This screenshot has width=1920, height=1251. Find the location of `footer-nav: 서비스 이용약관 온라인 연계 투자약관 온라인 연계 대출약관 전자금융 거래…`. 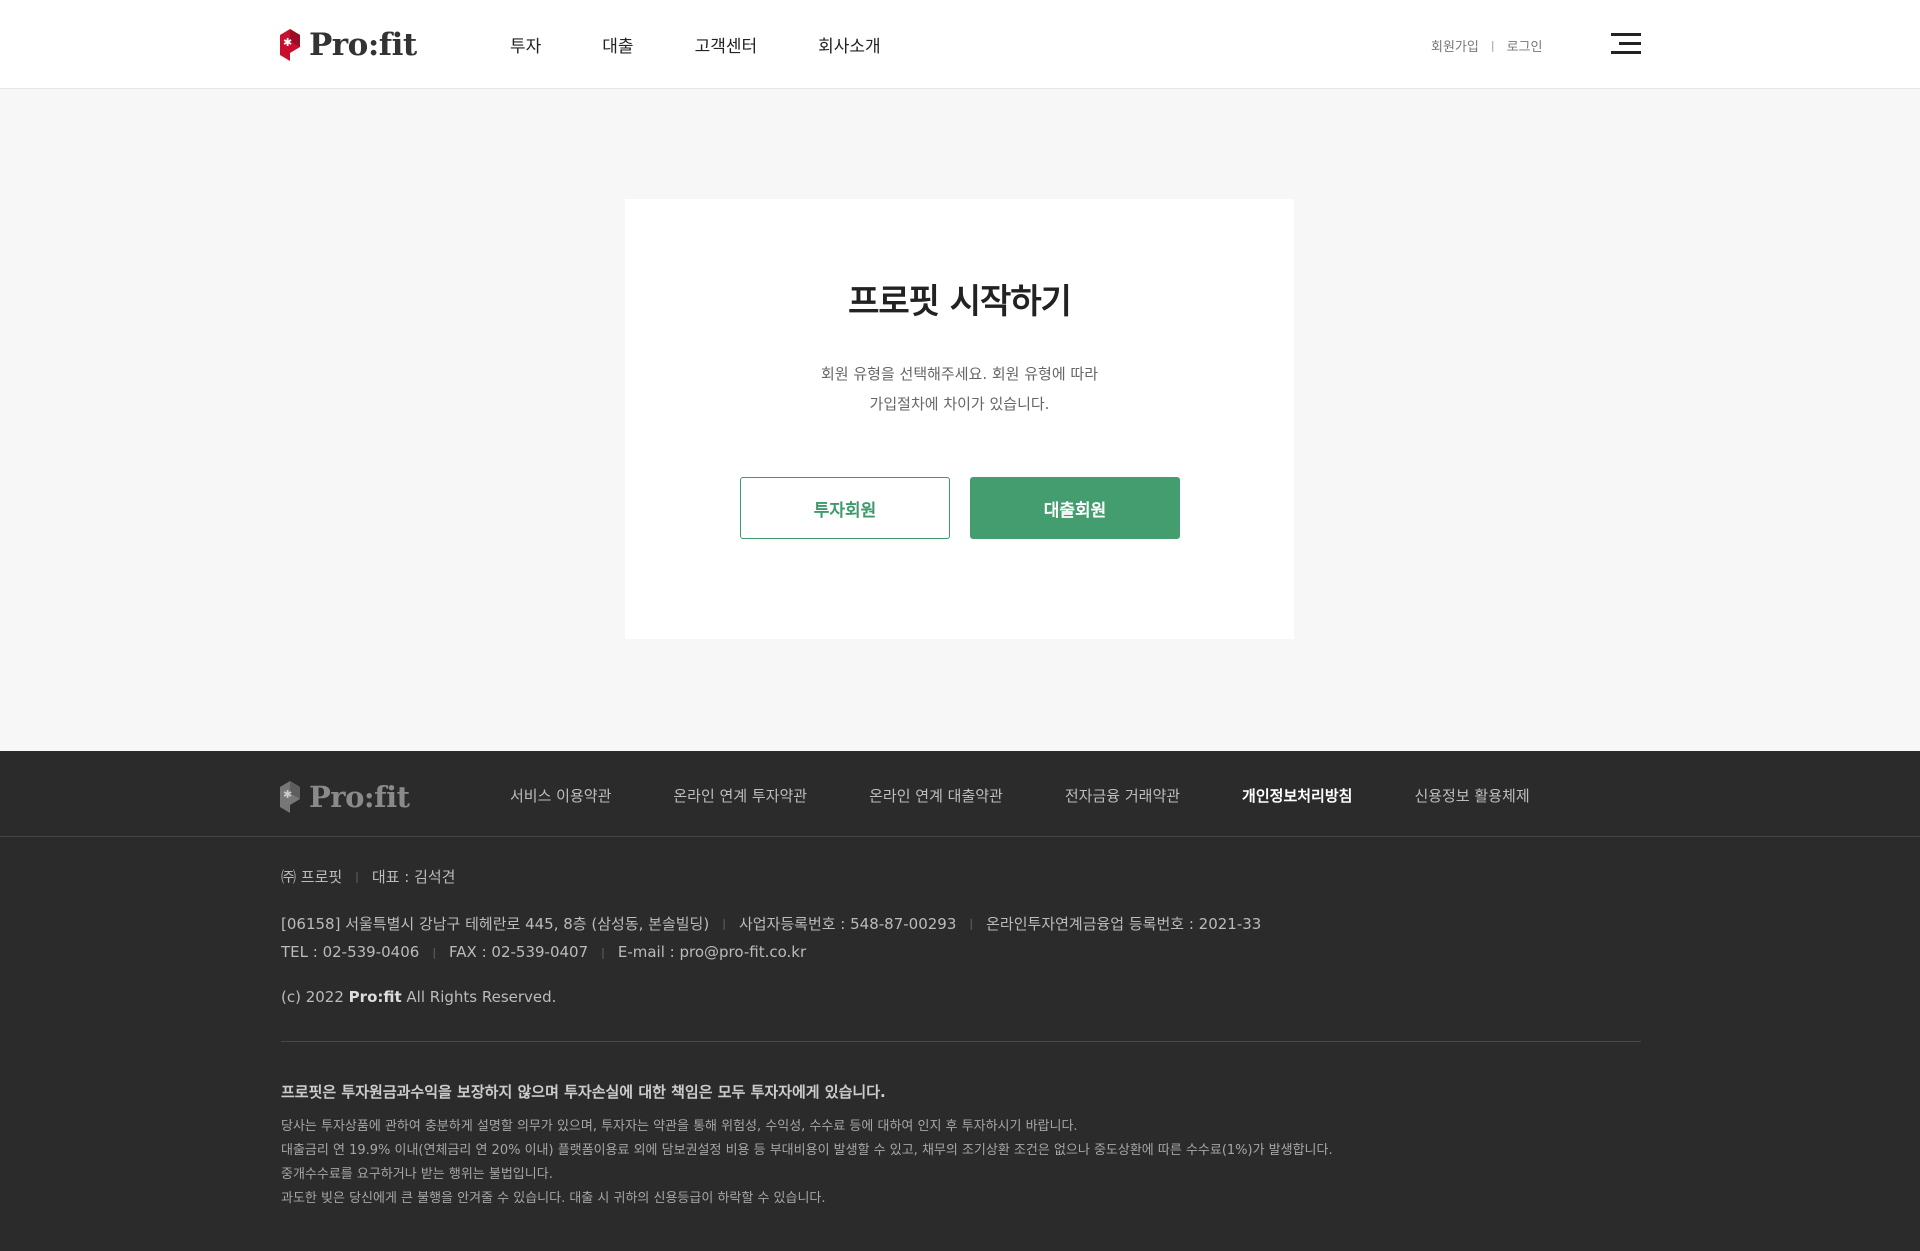

footer-nav: 서비스 이용약관 온라인 연계 투자약관 온라인 연계 대출약관 전자금융 거래… is located at coordinates (1051, 795).